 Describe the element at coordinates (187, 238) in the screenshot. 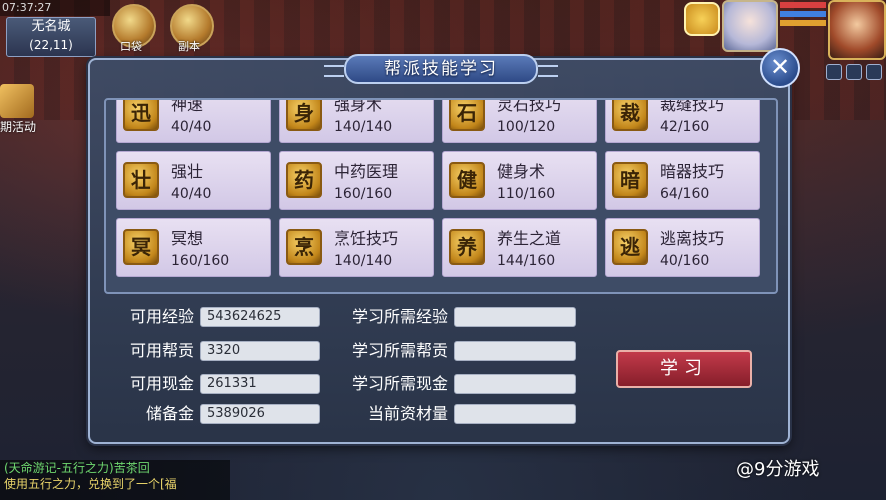

I see `skill-name: 冥想` at that location.